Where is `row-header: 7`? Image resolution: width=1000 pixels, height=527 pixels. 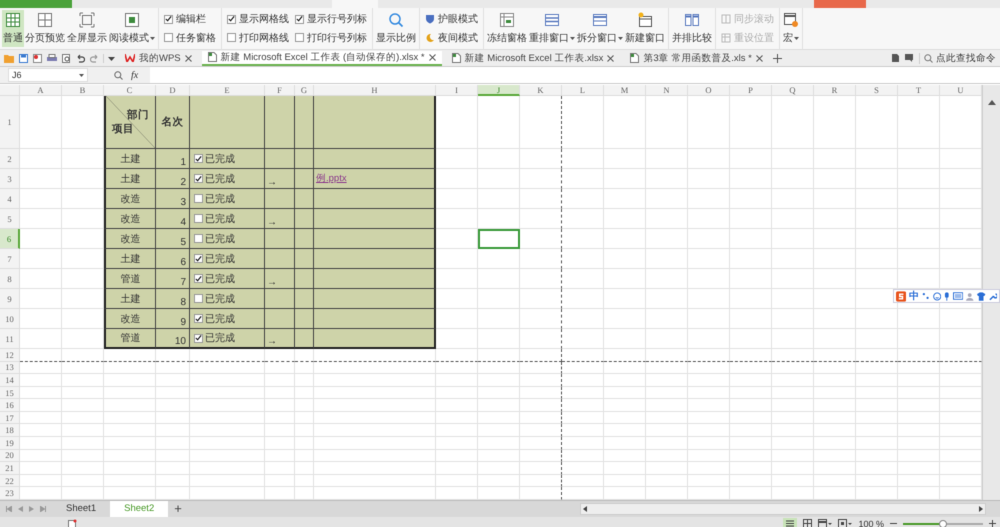 row-header: 7 is located at coordinates (10, 259).